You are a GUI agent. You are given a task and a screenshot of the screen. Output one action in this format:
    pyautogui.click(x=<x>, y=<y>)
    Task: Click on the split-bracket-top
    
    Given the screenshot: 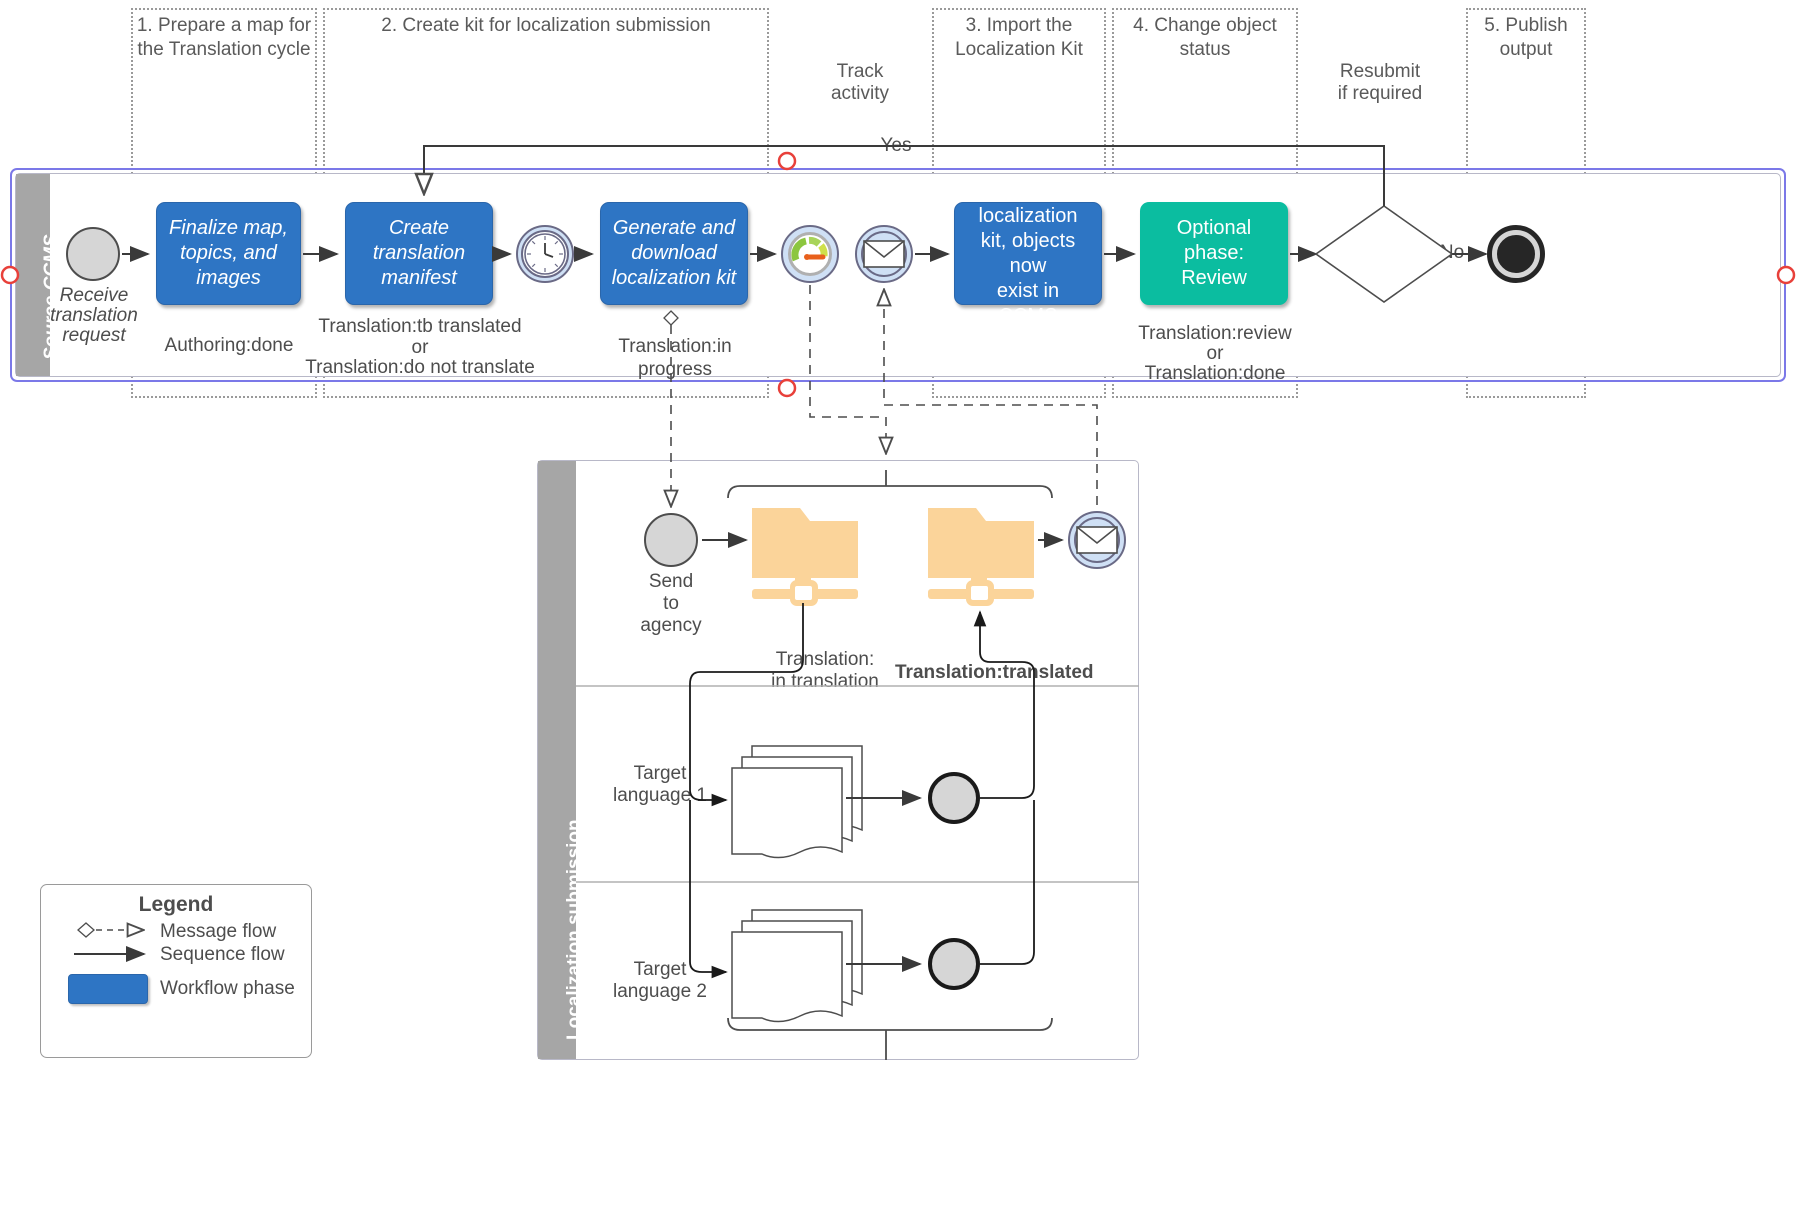 What is the action you would take?
    pyautogui.click(x=890, y=492)
    